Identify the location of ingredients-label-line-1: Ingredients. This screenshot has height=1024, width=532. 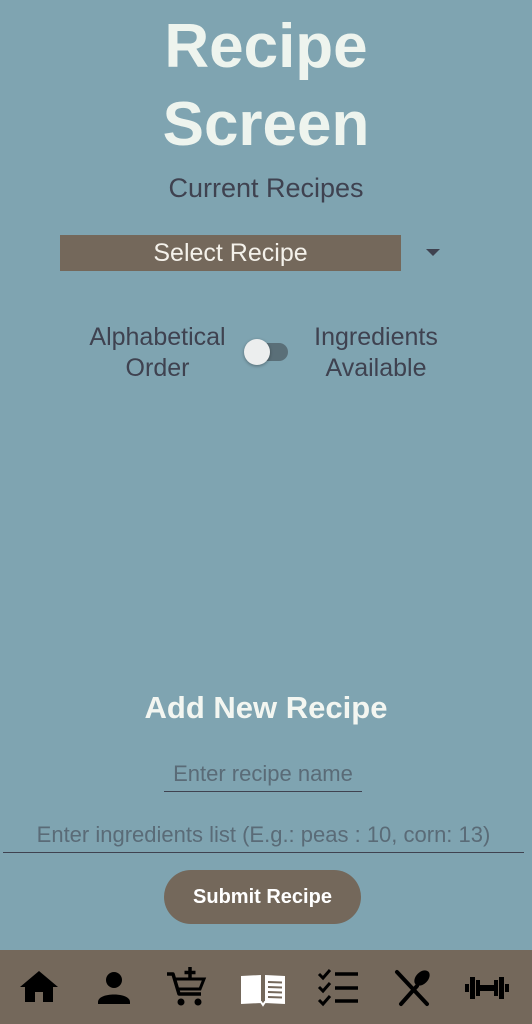
(376, 337).